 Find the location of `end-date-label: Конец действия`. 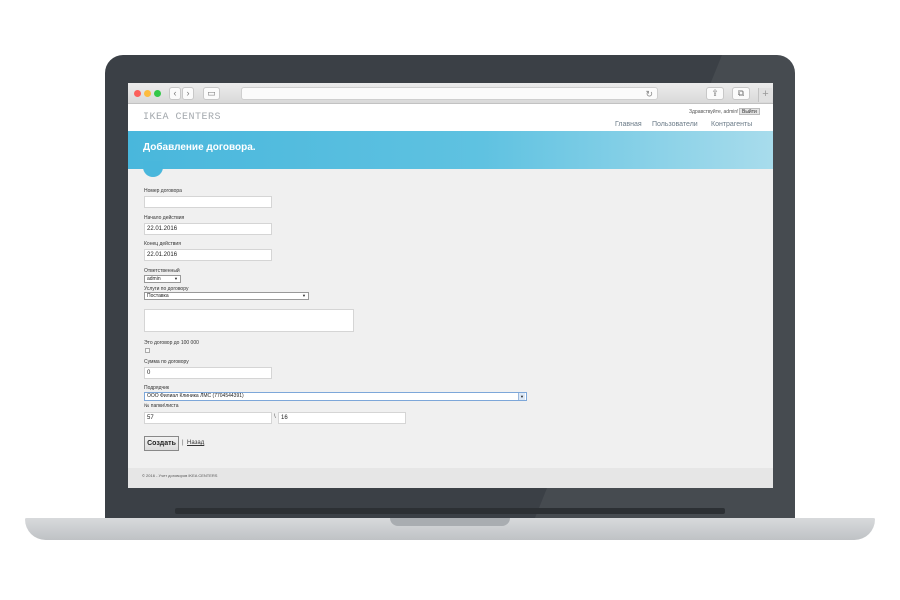

end-date-label: Конец действия is located at coordinates (162, 244).